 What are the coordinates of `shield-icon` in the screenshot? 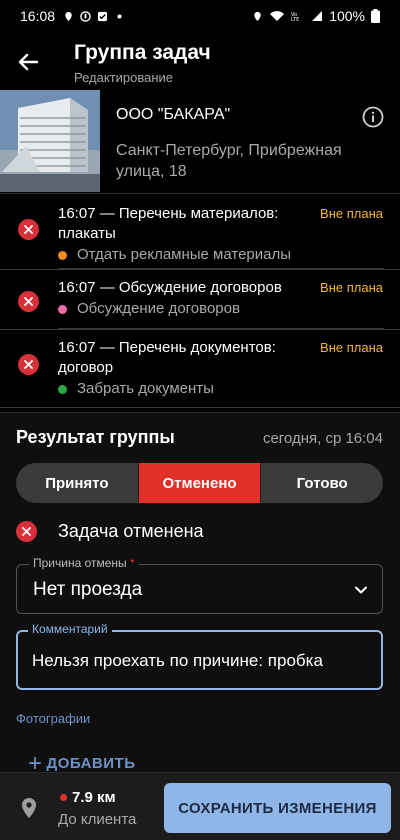 It's located at (85, 16).